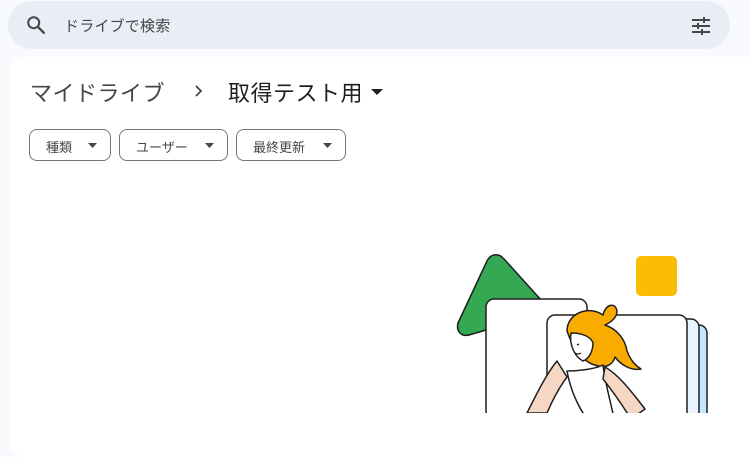  Describe the element at coordinates (59, 148) in the screenshot. I see `filter-chip-type-label: 種類` at that location.